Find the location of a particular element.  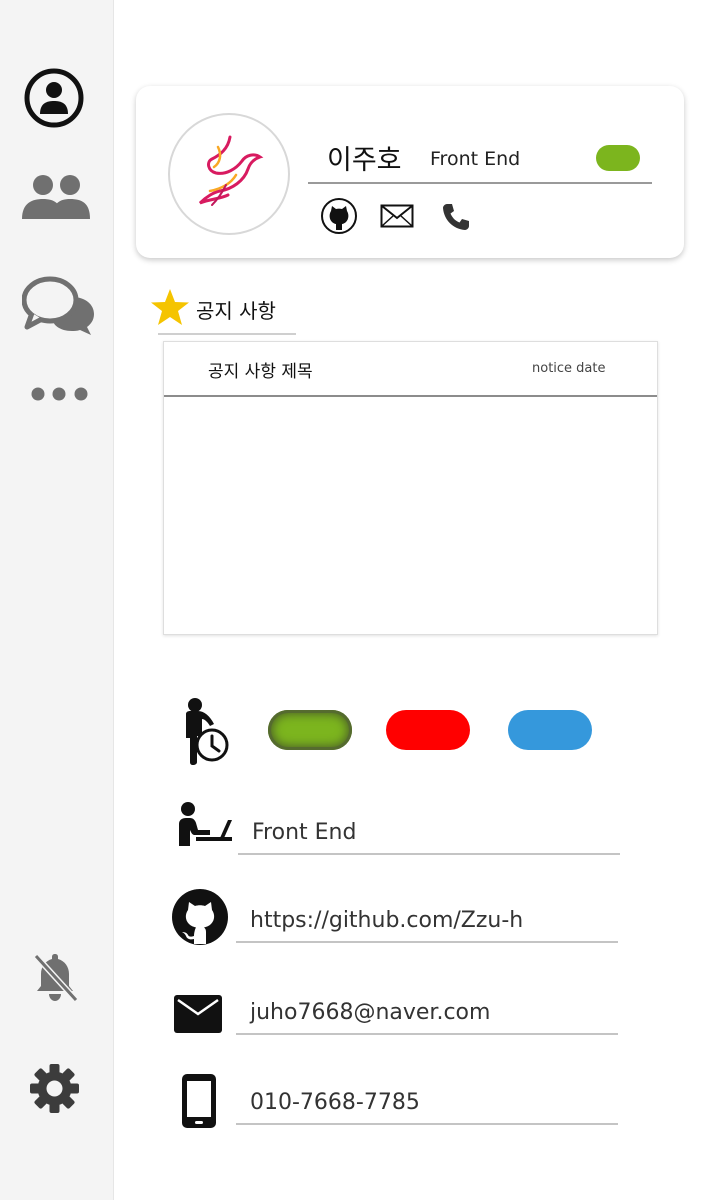

notice-list is located at coordinates (410, 515).